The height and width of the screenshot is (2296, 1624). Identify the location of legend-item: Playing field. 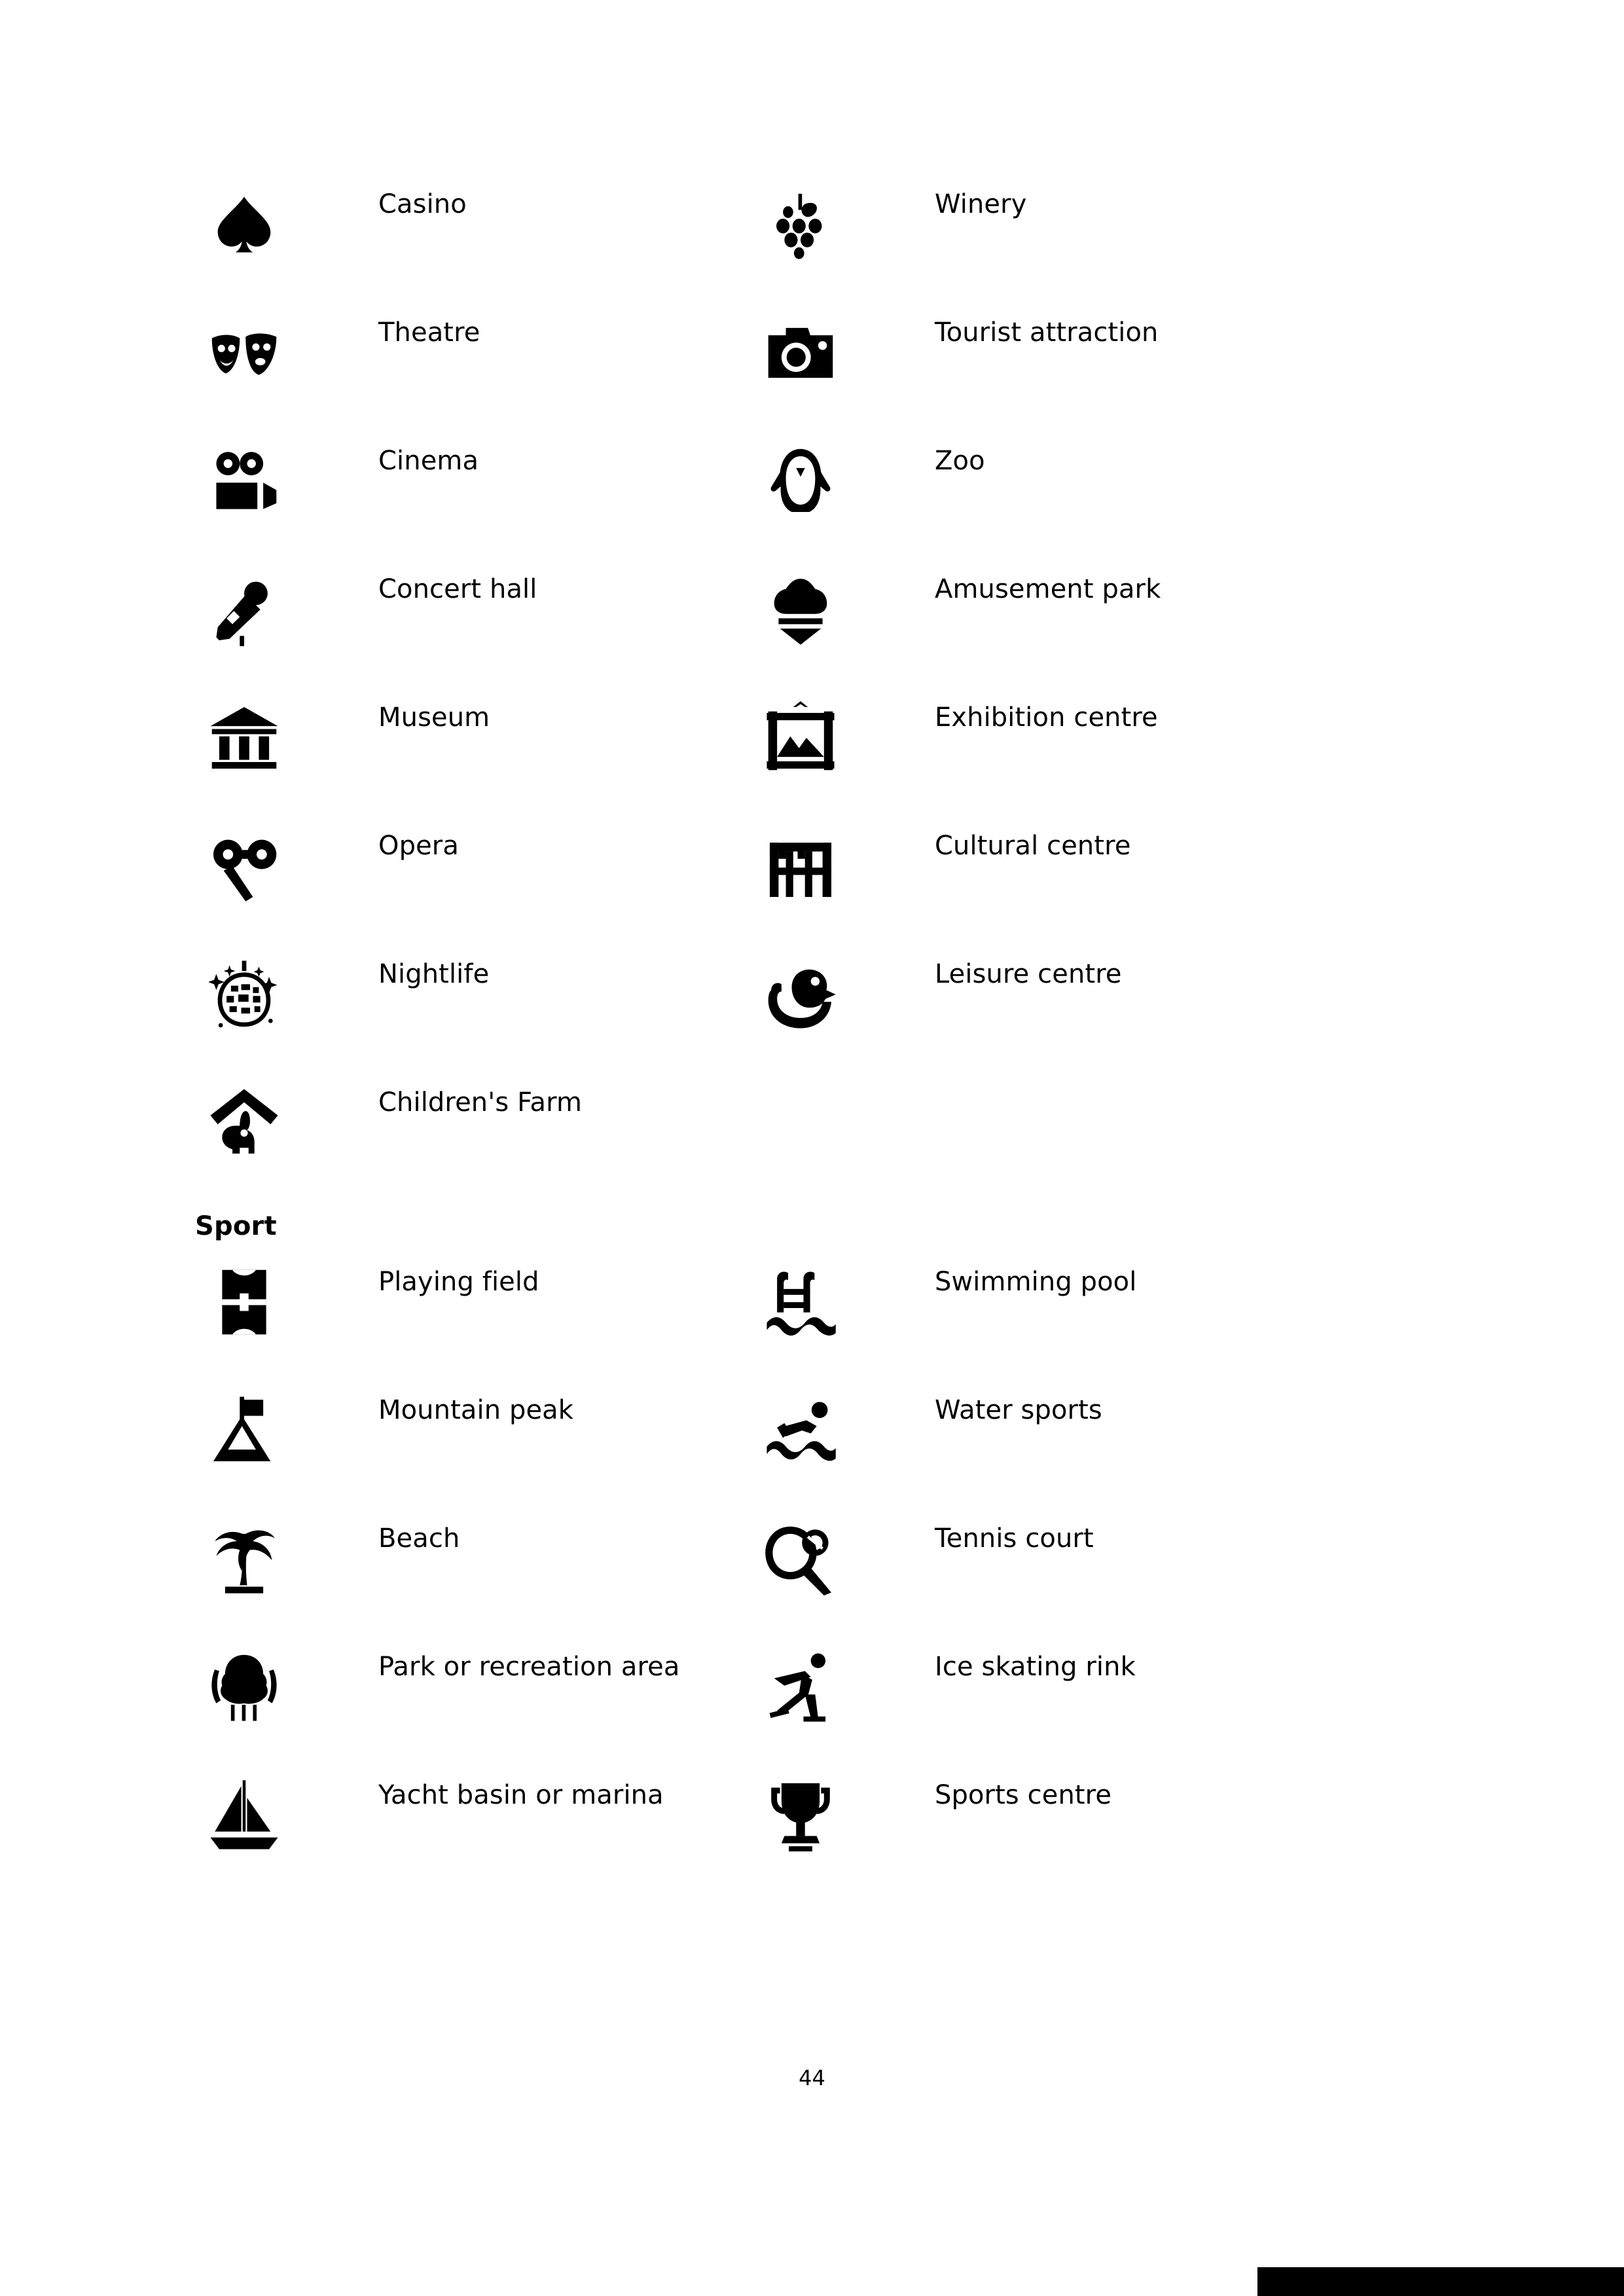
(473, 1302).